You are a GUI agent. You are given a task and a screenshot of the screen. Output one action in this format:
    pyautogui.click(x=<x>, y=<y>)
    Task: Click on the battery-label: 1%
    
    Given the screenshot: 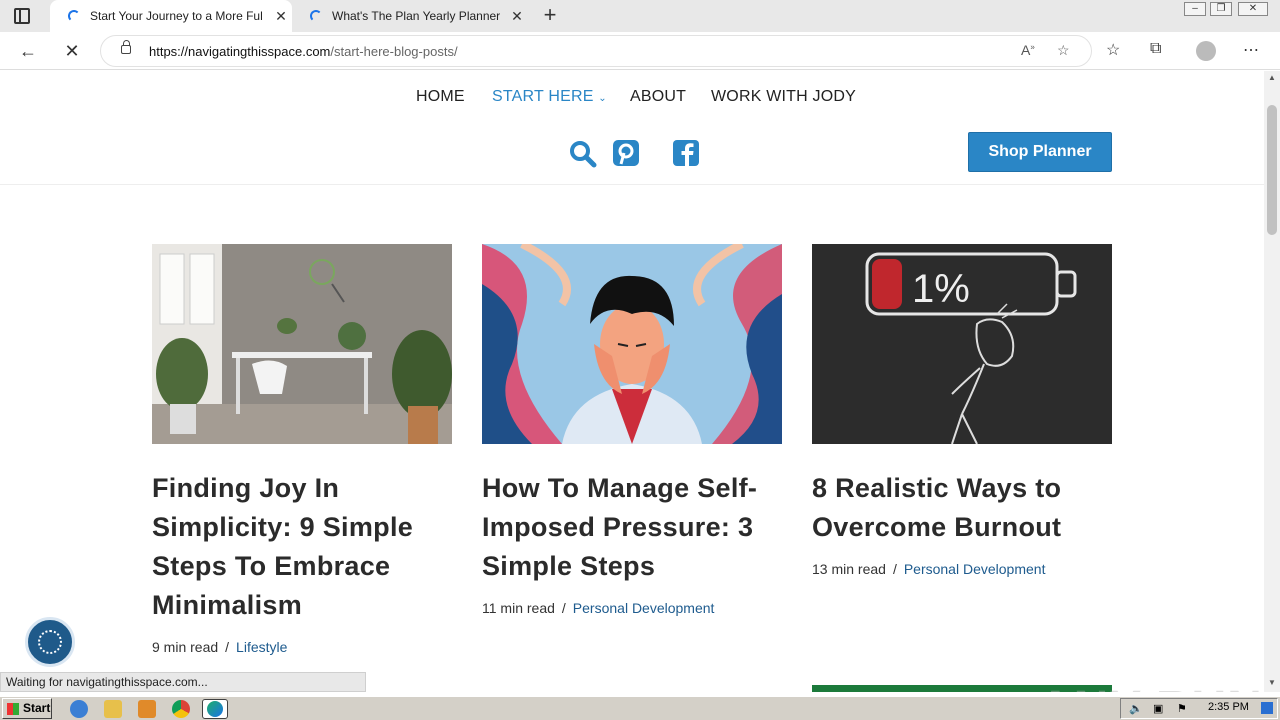 What is the action you would take?
    pyautogui.click(x=941, y=289)
    